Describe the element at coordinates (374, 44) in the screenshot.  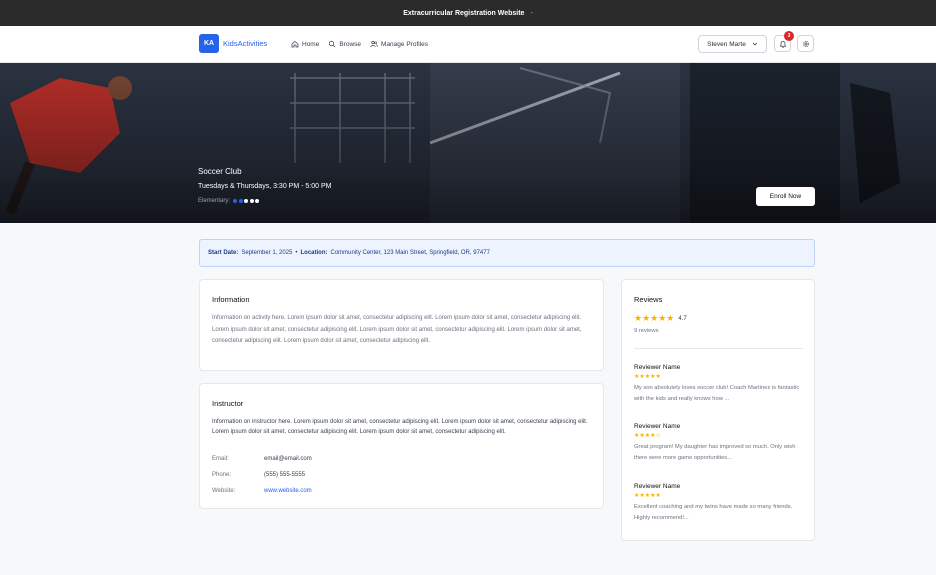
I see `users-icon` at that location.